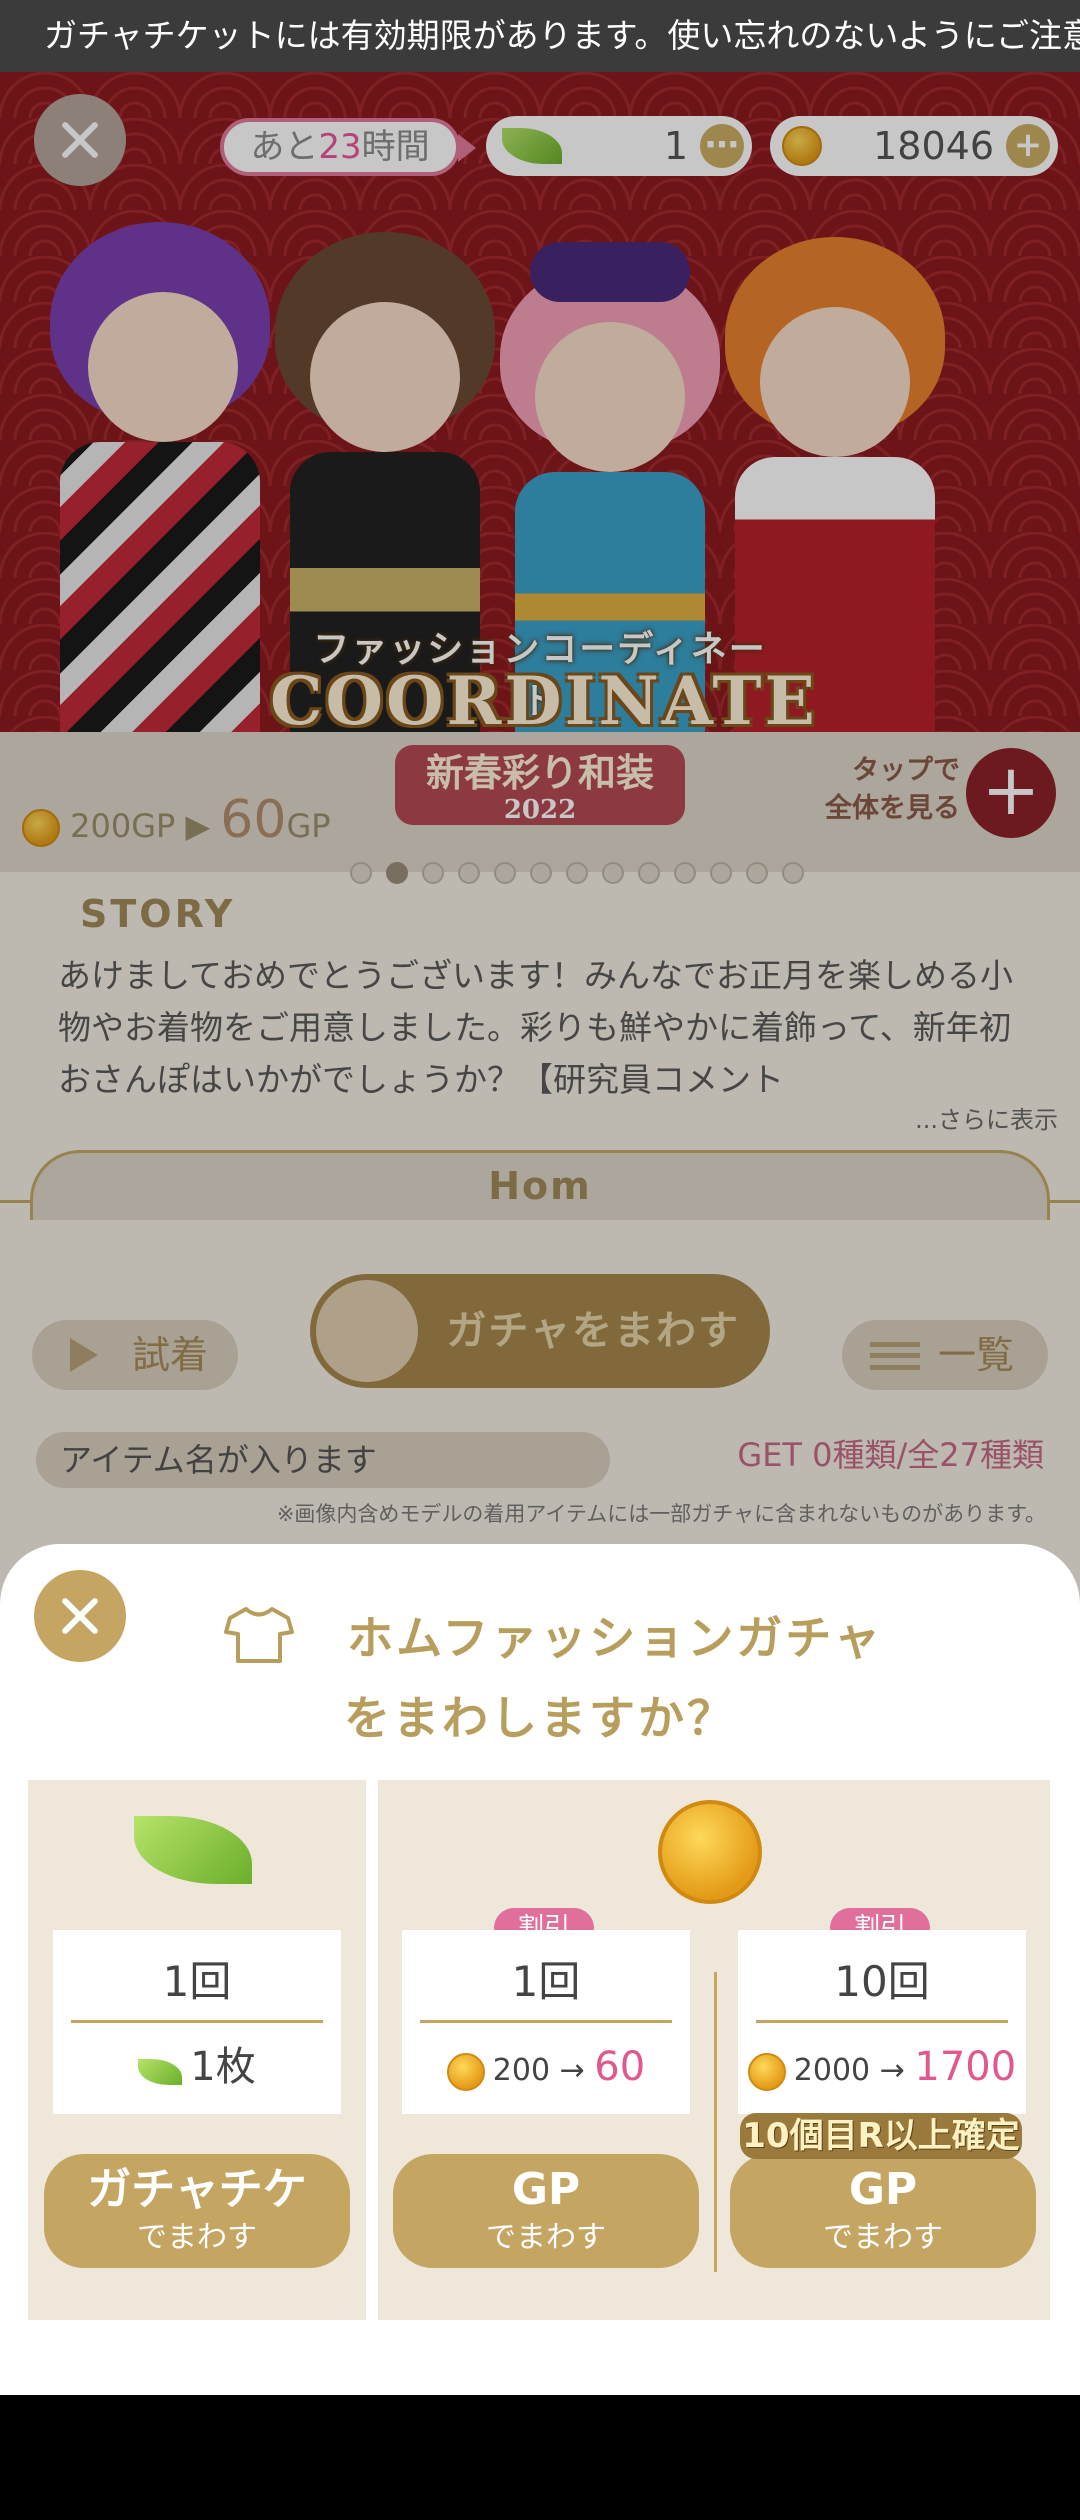  What do you see at coordinates (883, 2237) in the screenshot?
I see `gp-ten-button-line2: でまわす` at bounding box center [883, 2237].